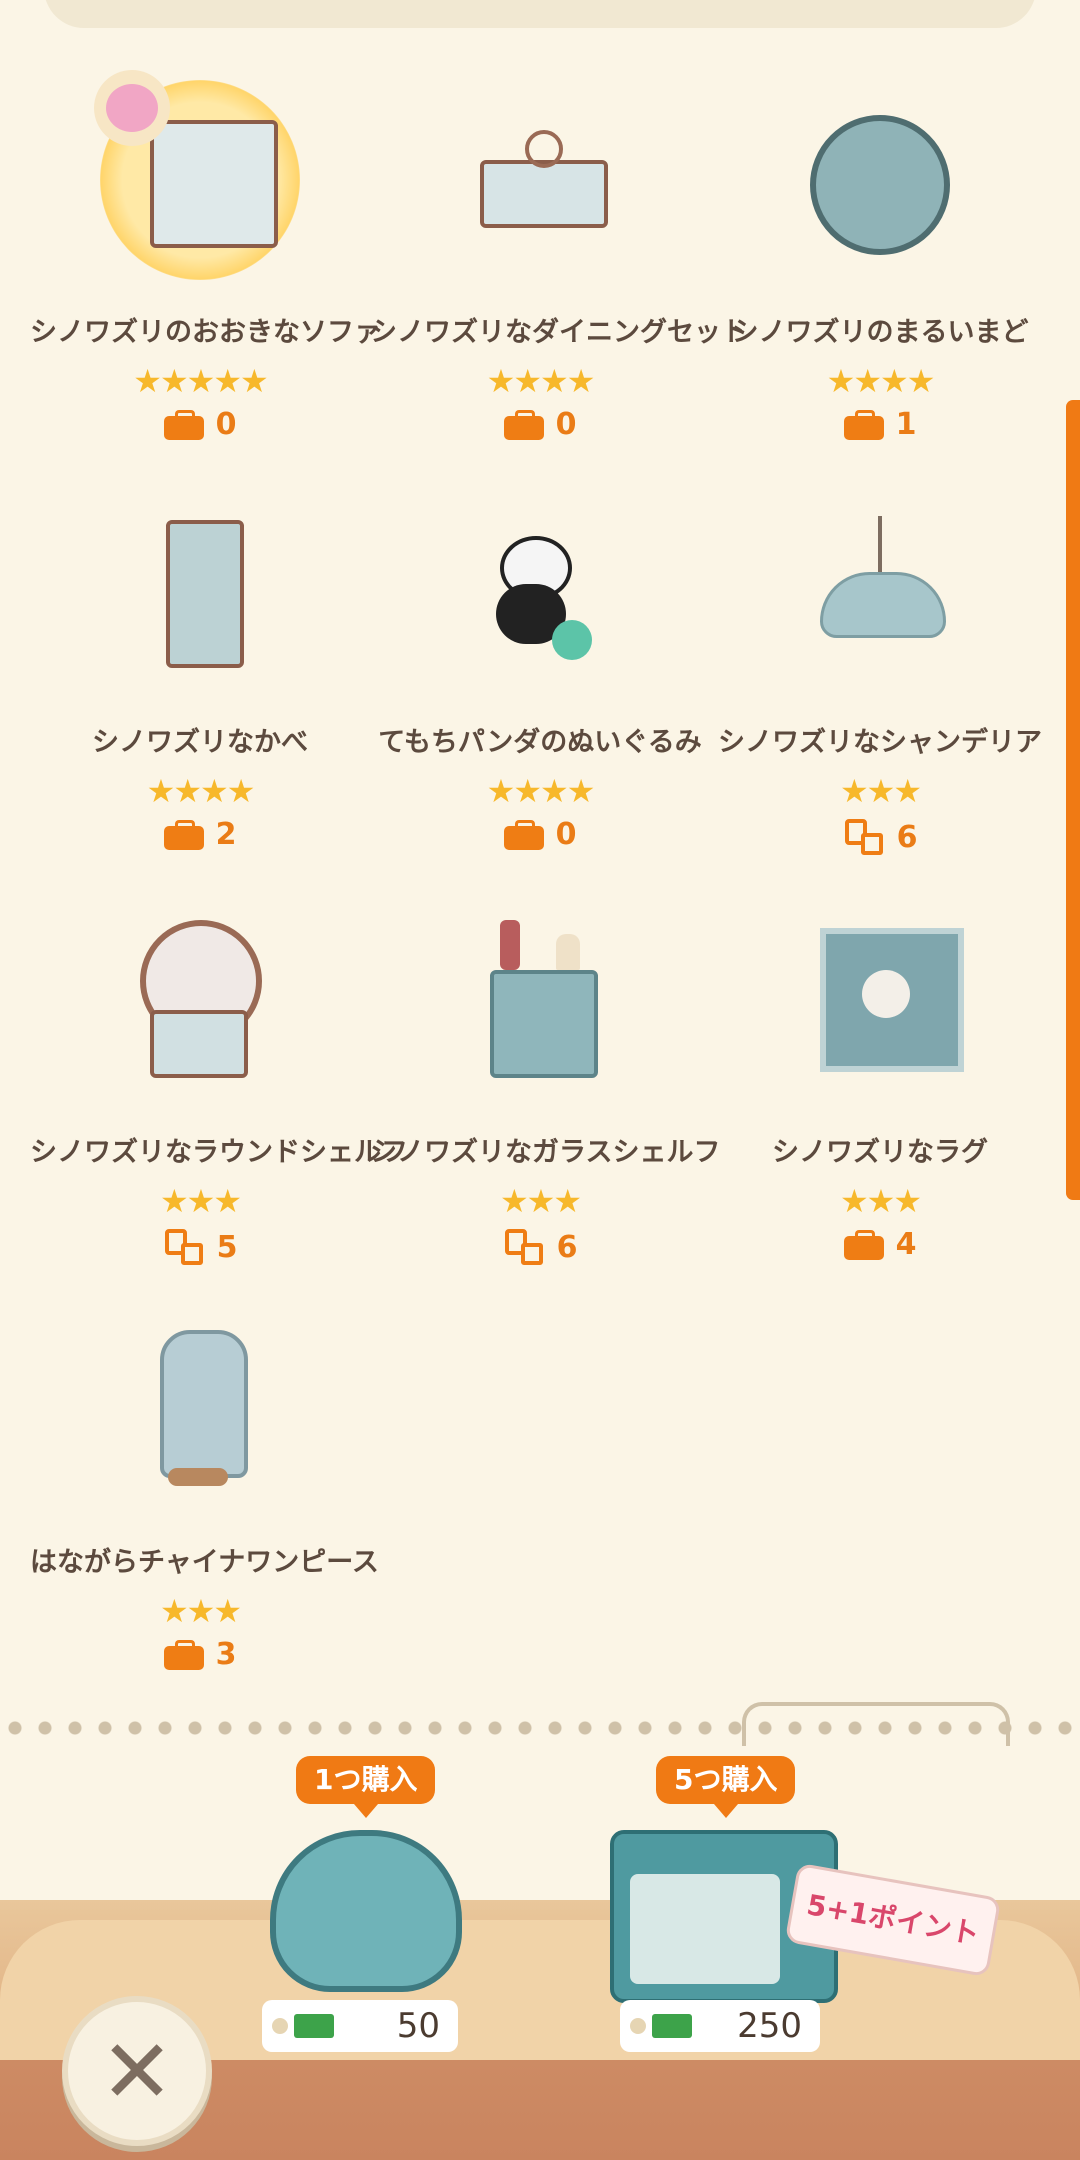  What do you see at coordinates (540, 742) in the screenshot?
I see `item-name: てもちパンダのぬいぐるみ` at bounding box center [540, 742].